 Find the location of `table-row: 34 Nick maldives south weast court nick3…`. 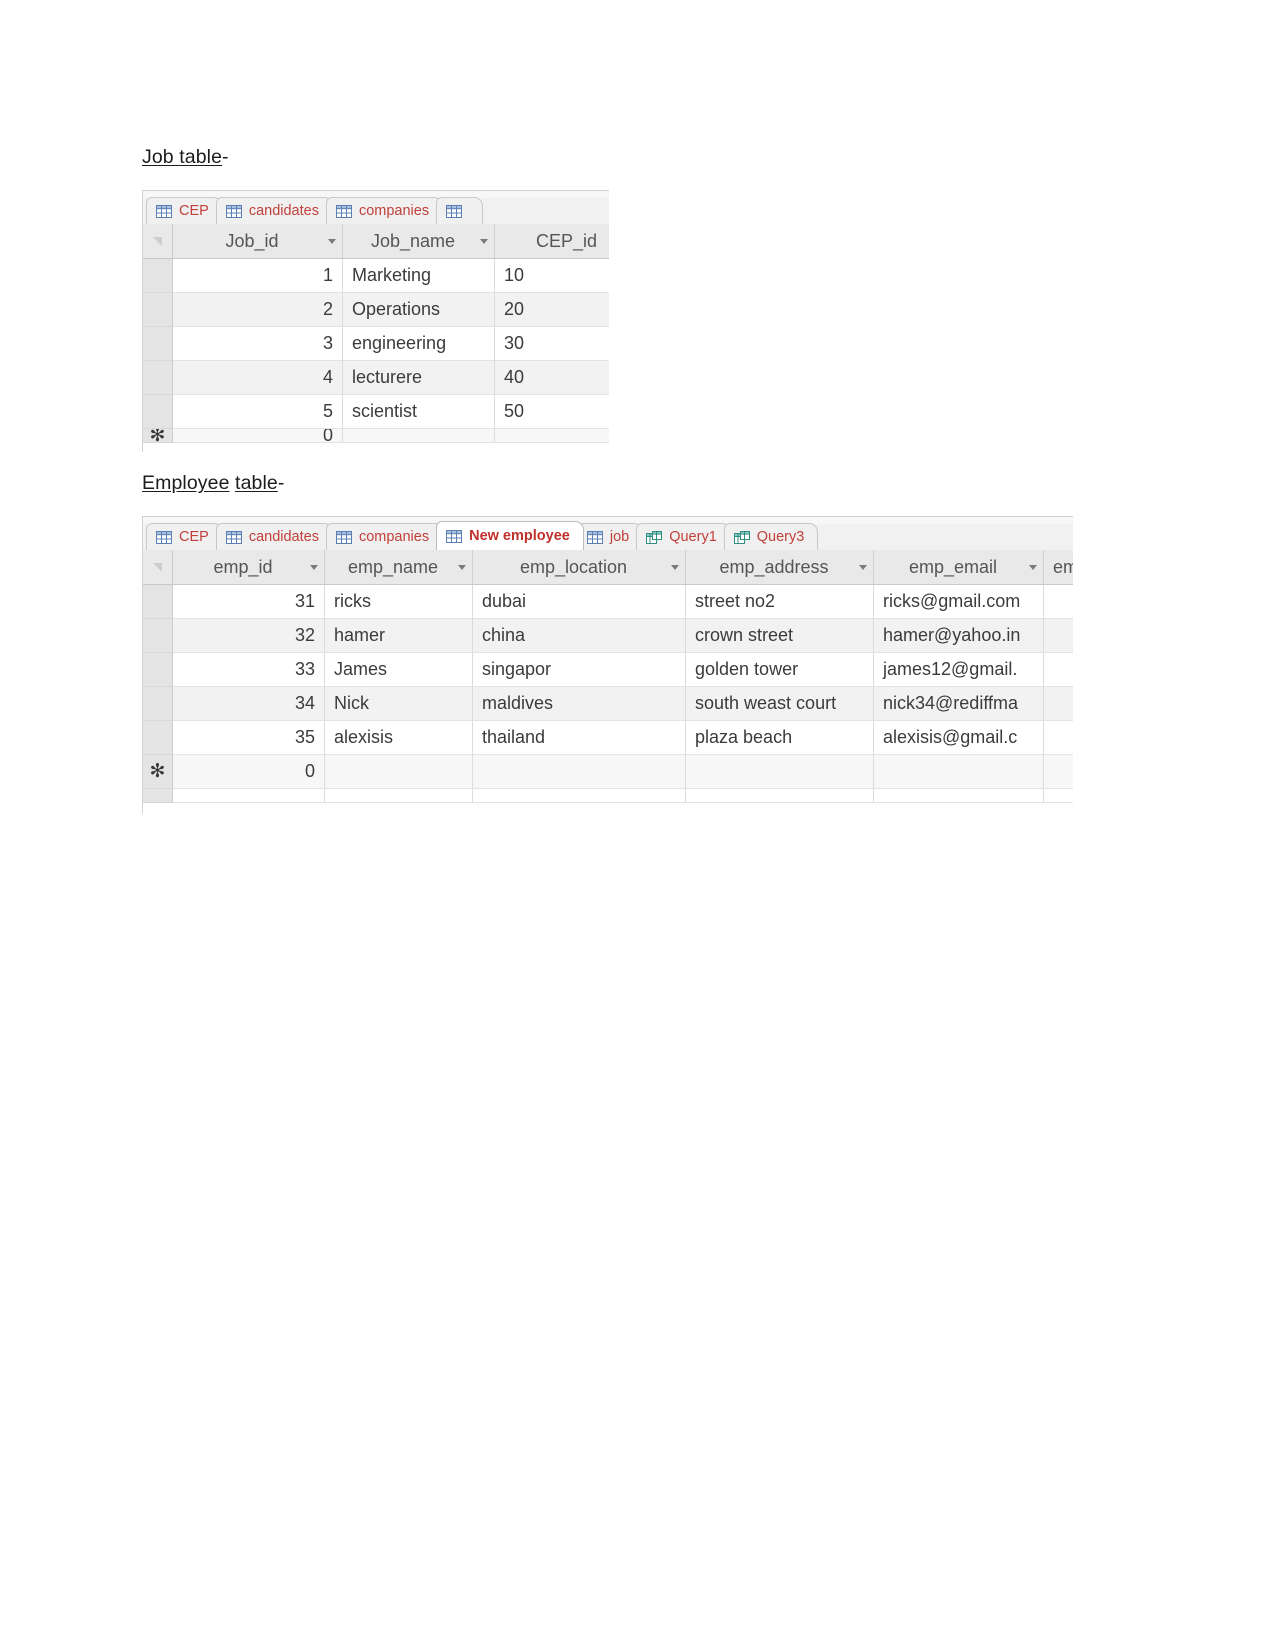

table-row: 34 Nick maldives south weast court nick3… is located at coordinates (608, 704).